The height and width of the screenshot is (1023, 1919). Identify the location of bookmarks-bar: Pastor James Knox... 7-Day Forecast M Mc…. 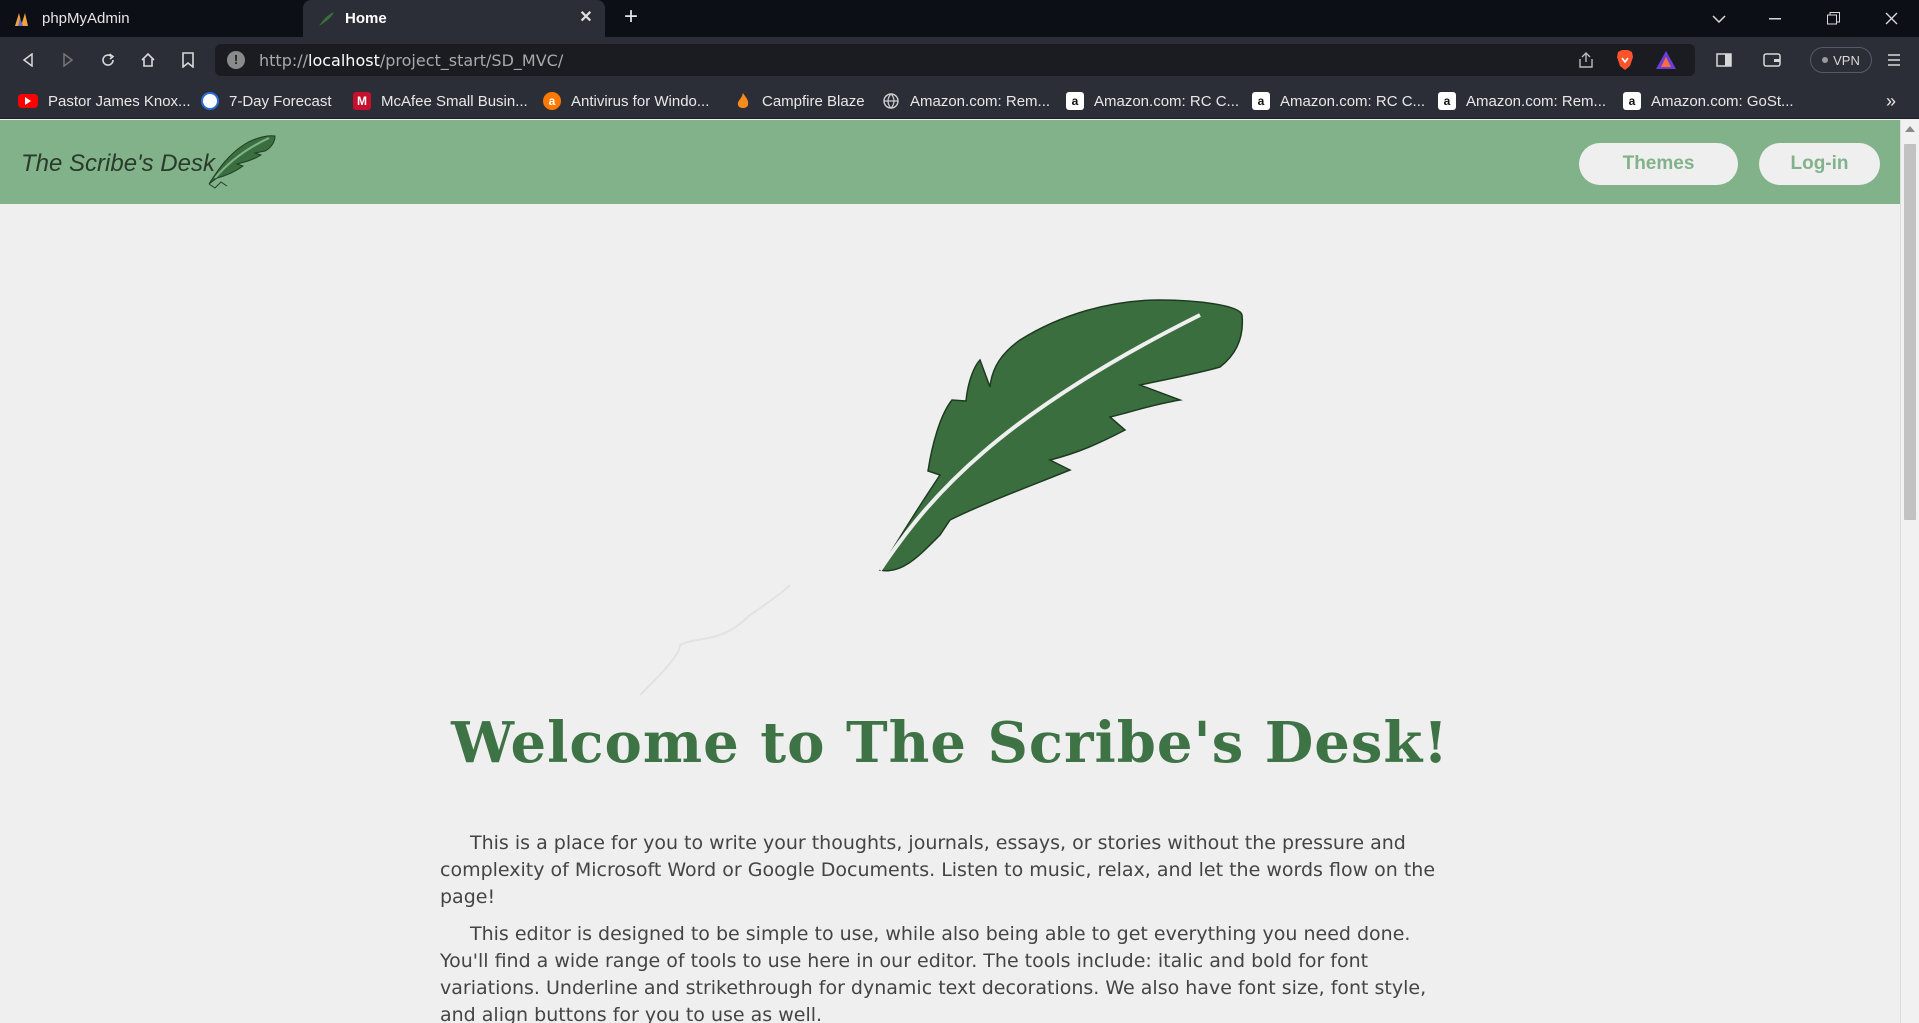
(959, 101).